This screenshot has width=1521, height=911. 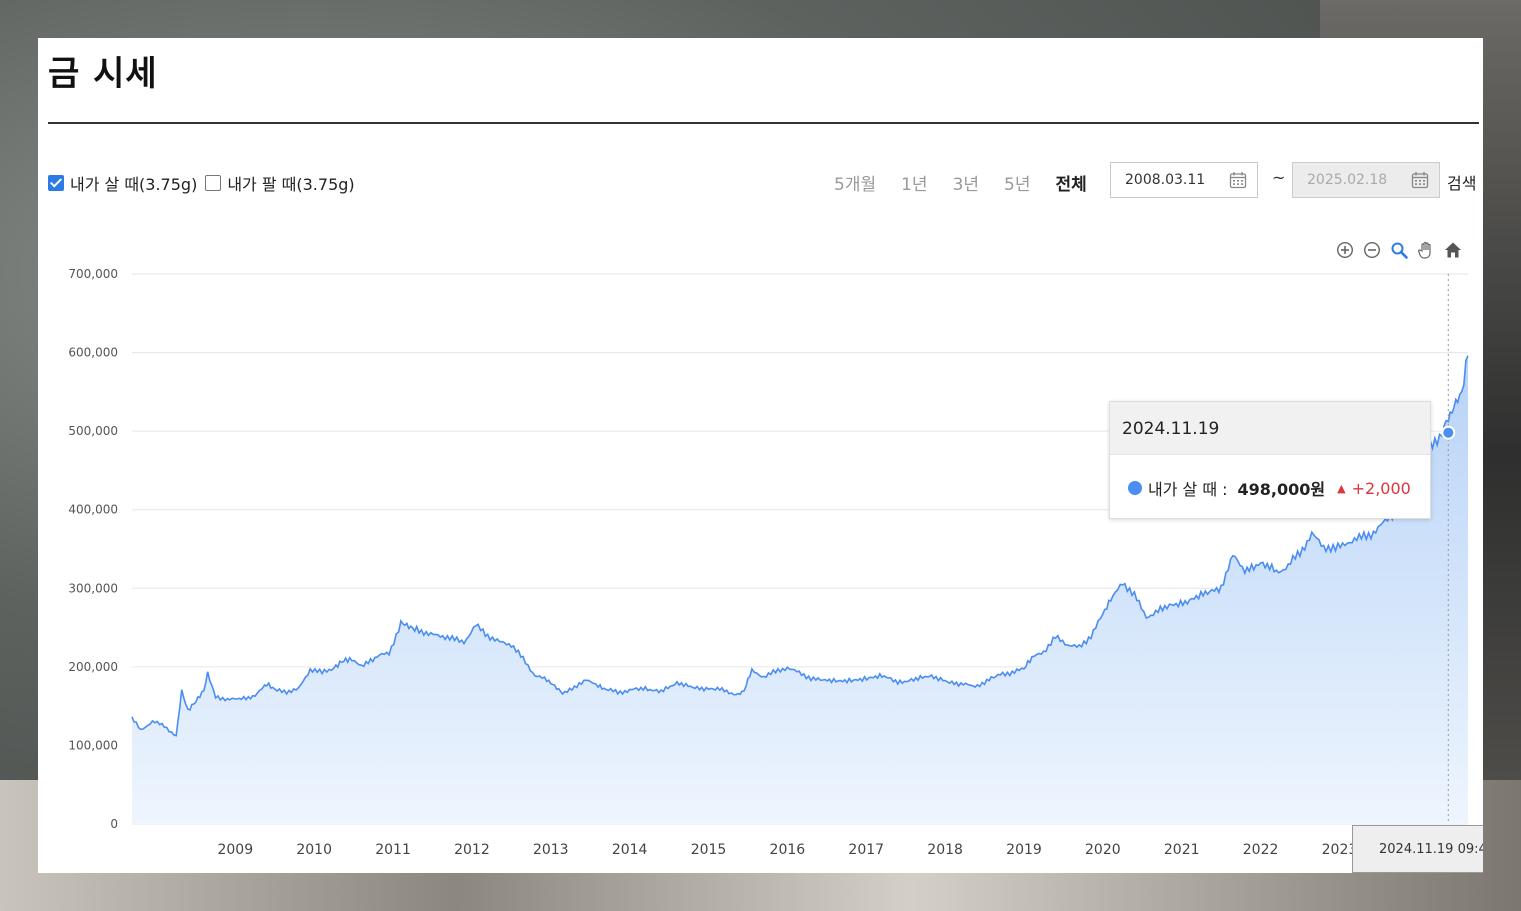 What do you see at coordinates (1281, 489) in the screenshot?
I see `tooltip-value: 498,000원` at bounding box center [1281, 489].